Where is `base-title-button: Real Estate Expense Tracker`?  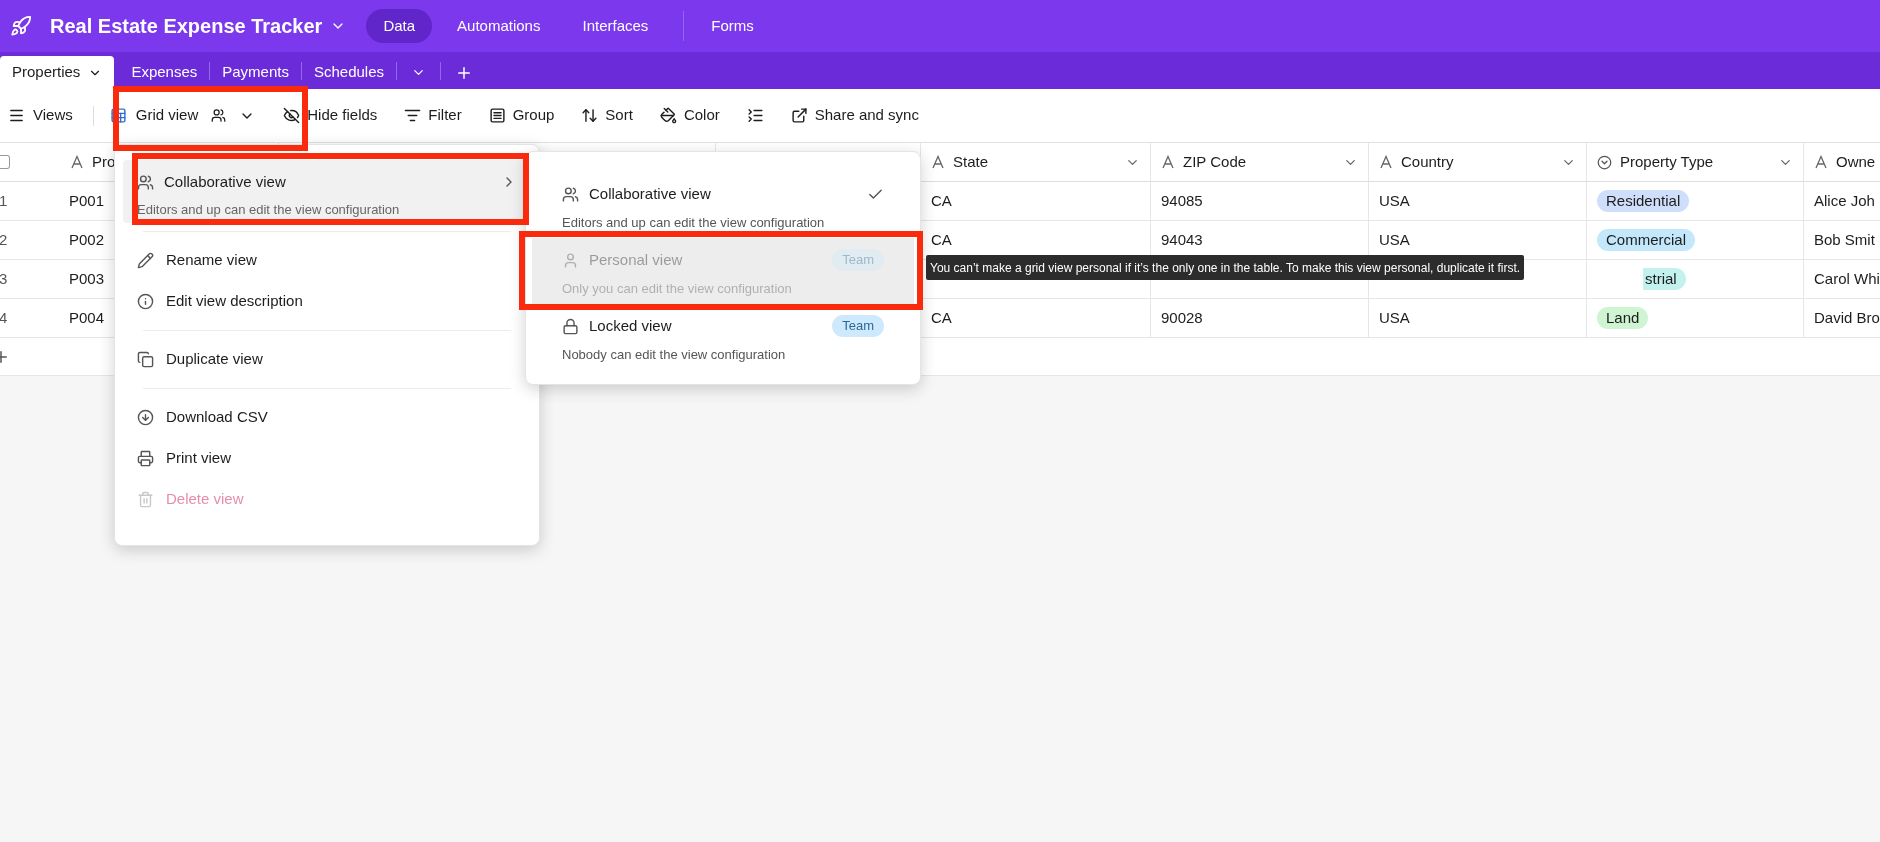 base-title-button: Real Estate Expense Tracker is located at coordinates (198, 26).